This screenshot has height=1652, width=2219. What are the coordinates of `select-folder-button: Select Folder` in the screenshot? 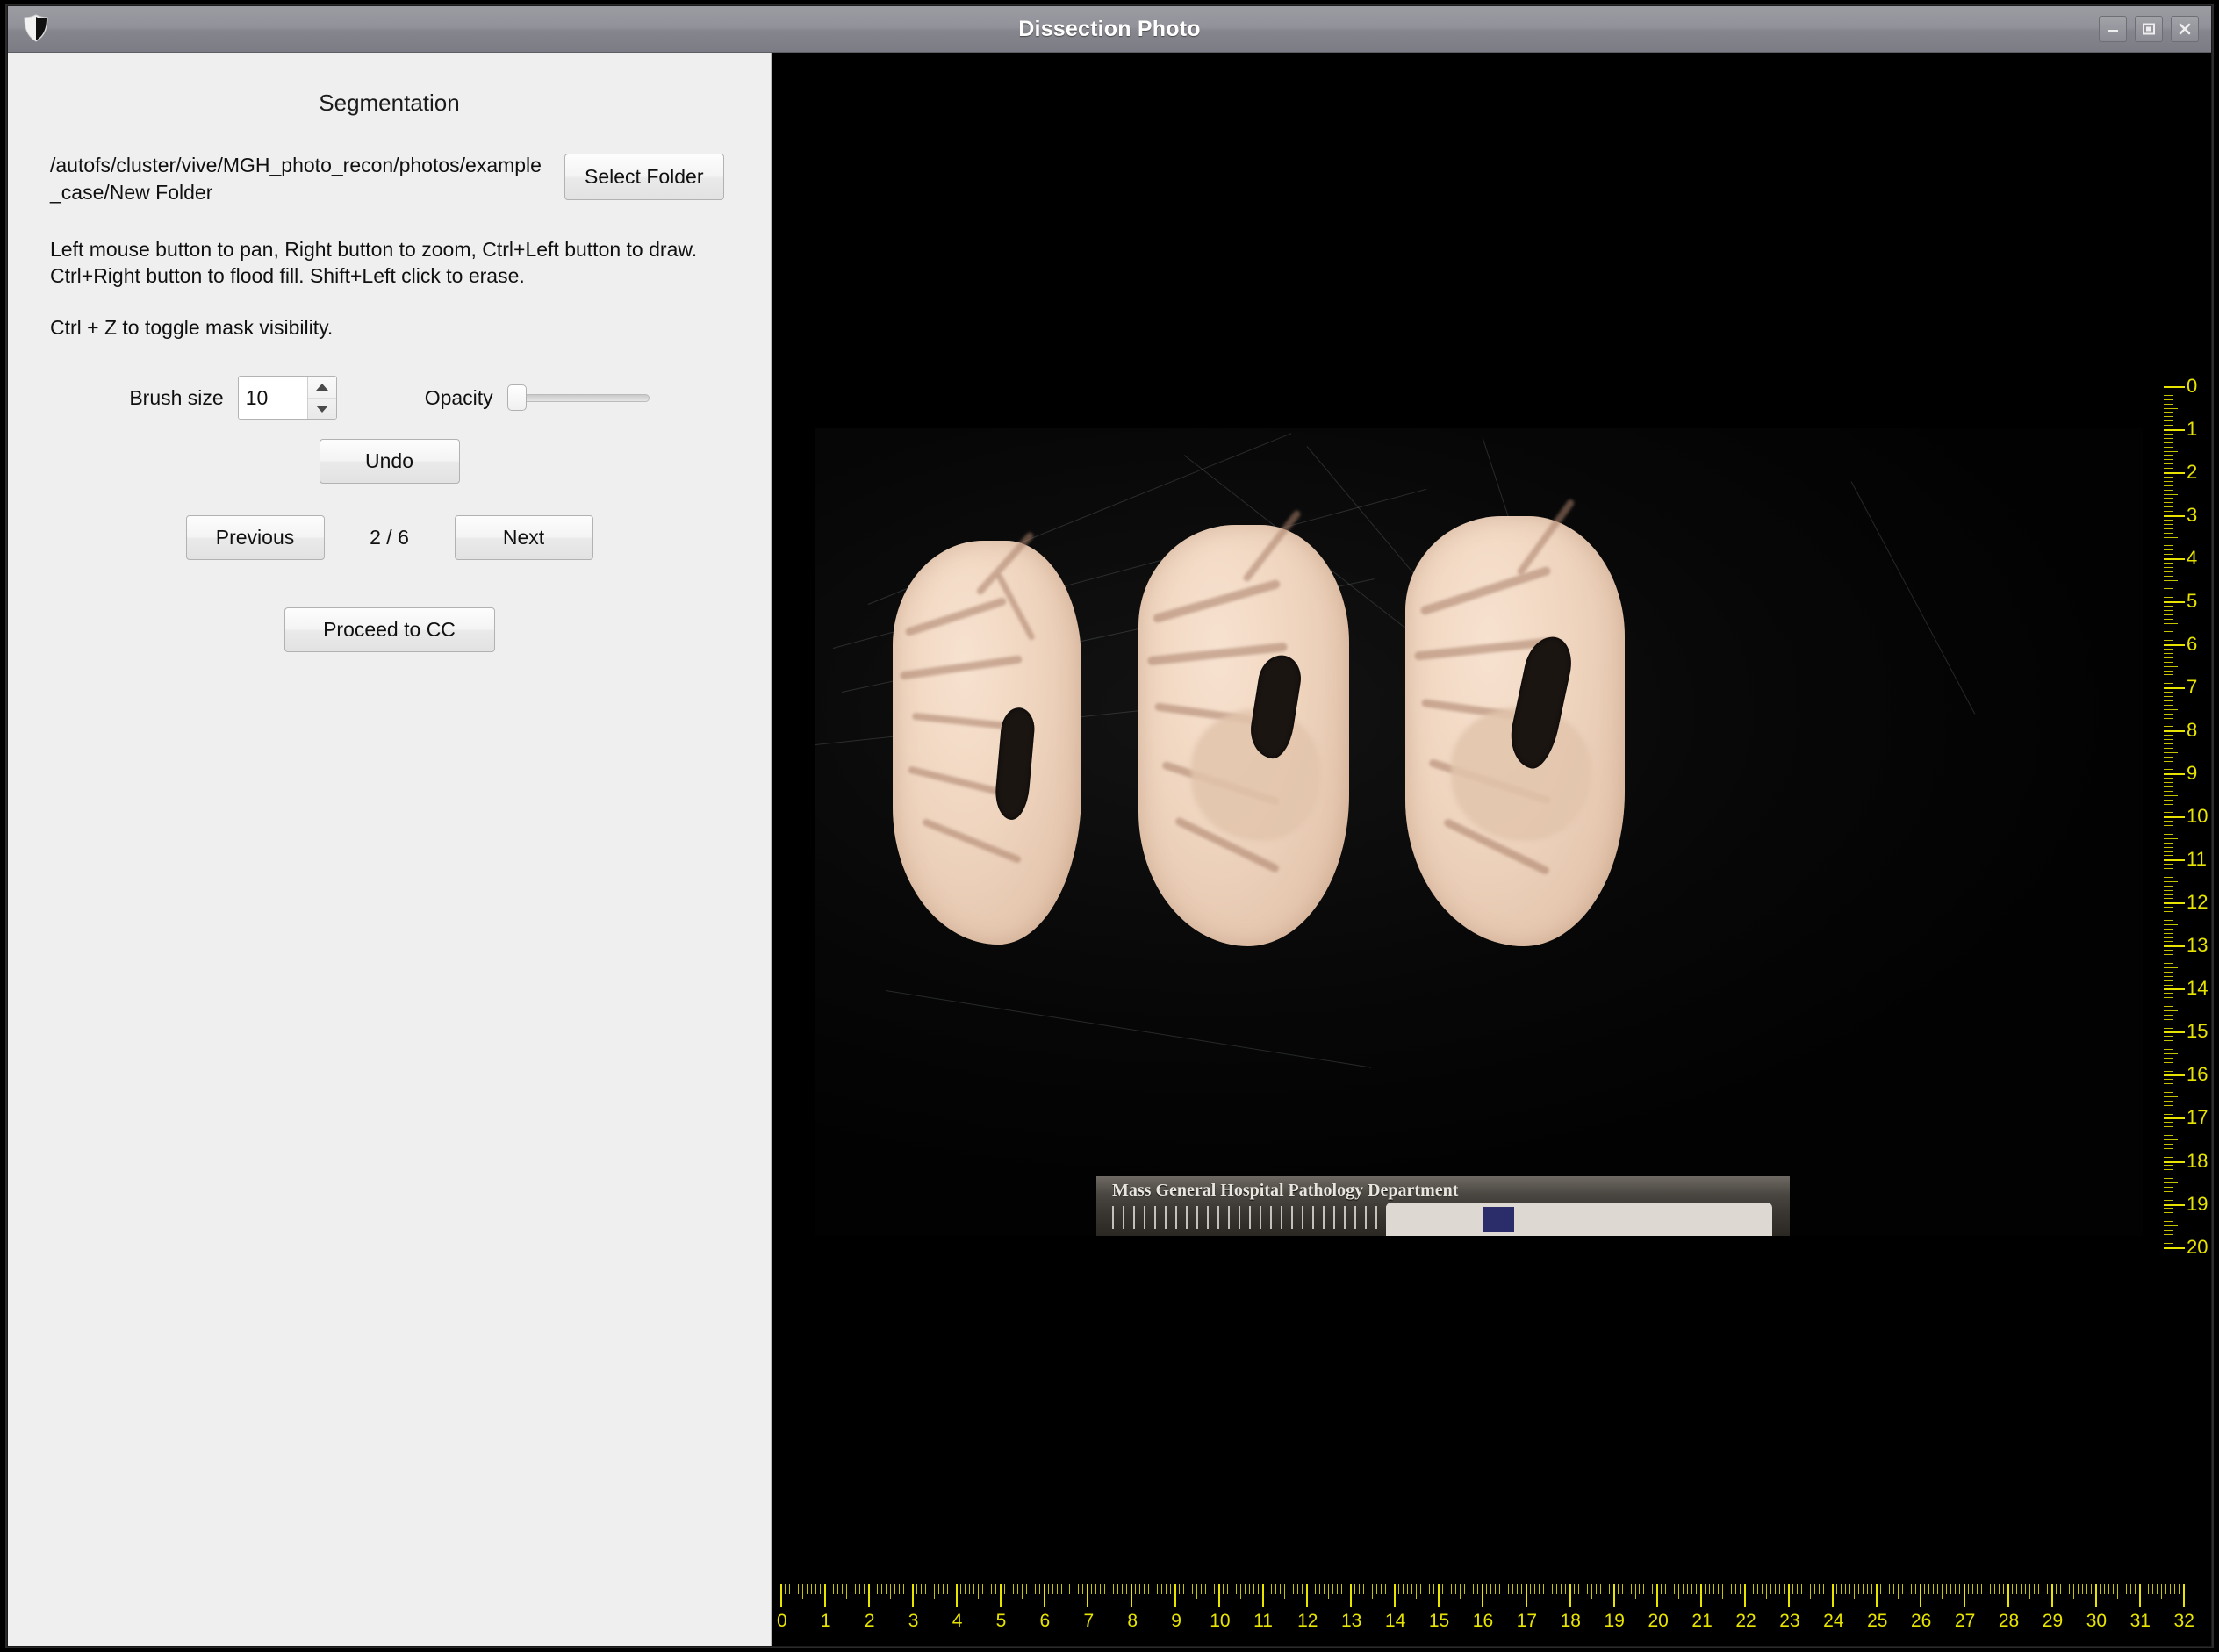 It's located at (644, 177).